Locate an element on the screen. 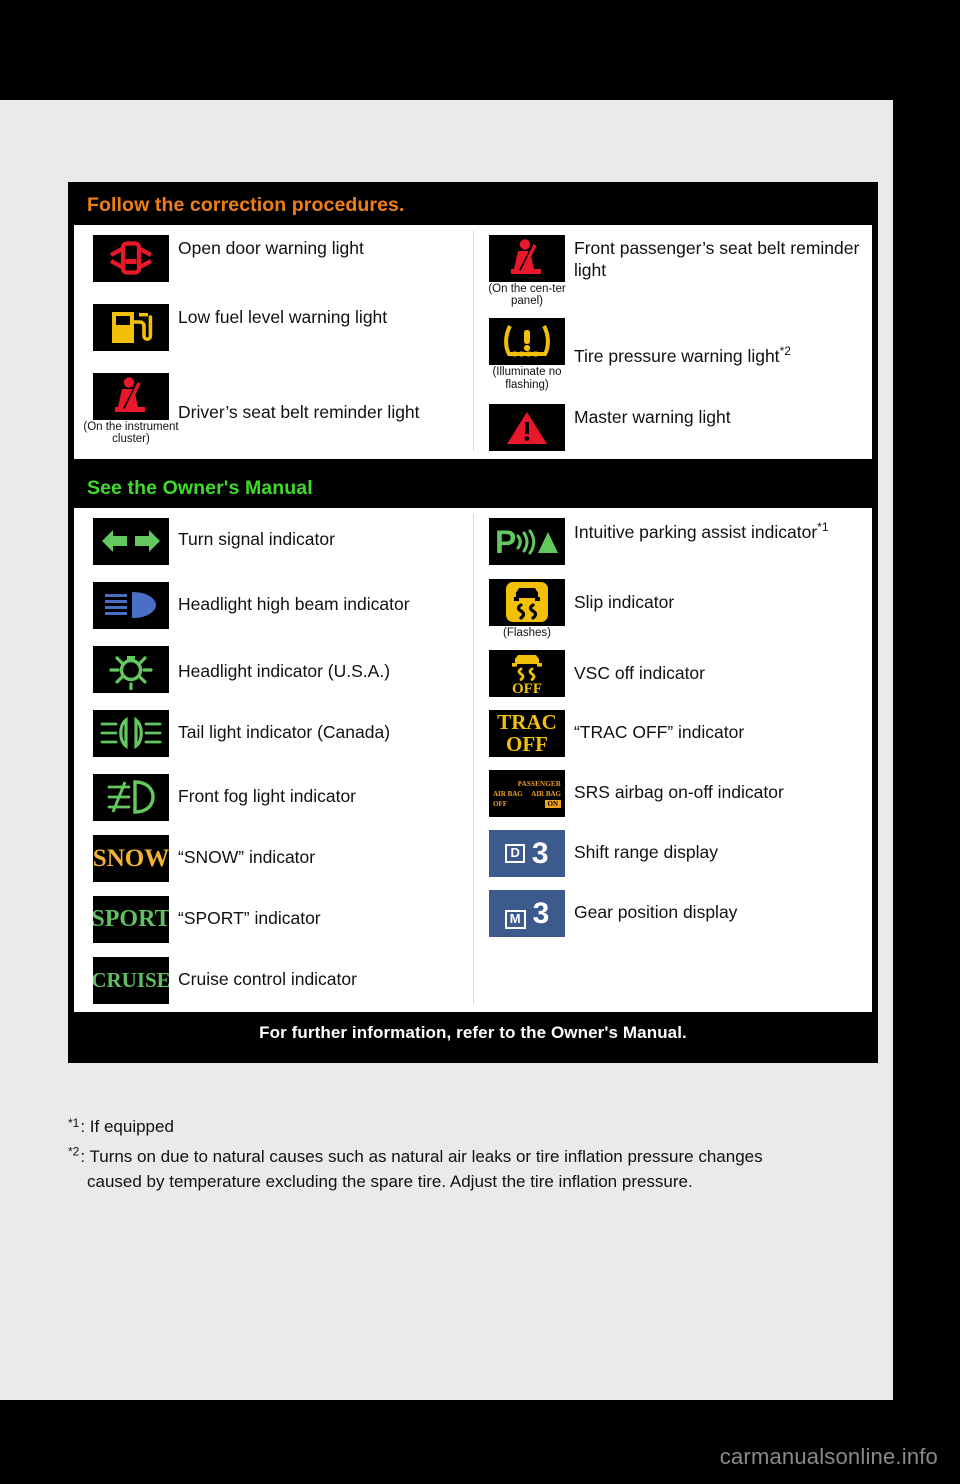 This screenshot has height=1484, width=960. list-item: (Flashes) Slip indicator is located at coordinates (671, 602).